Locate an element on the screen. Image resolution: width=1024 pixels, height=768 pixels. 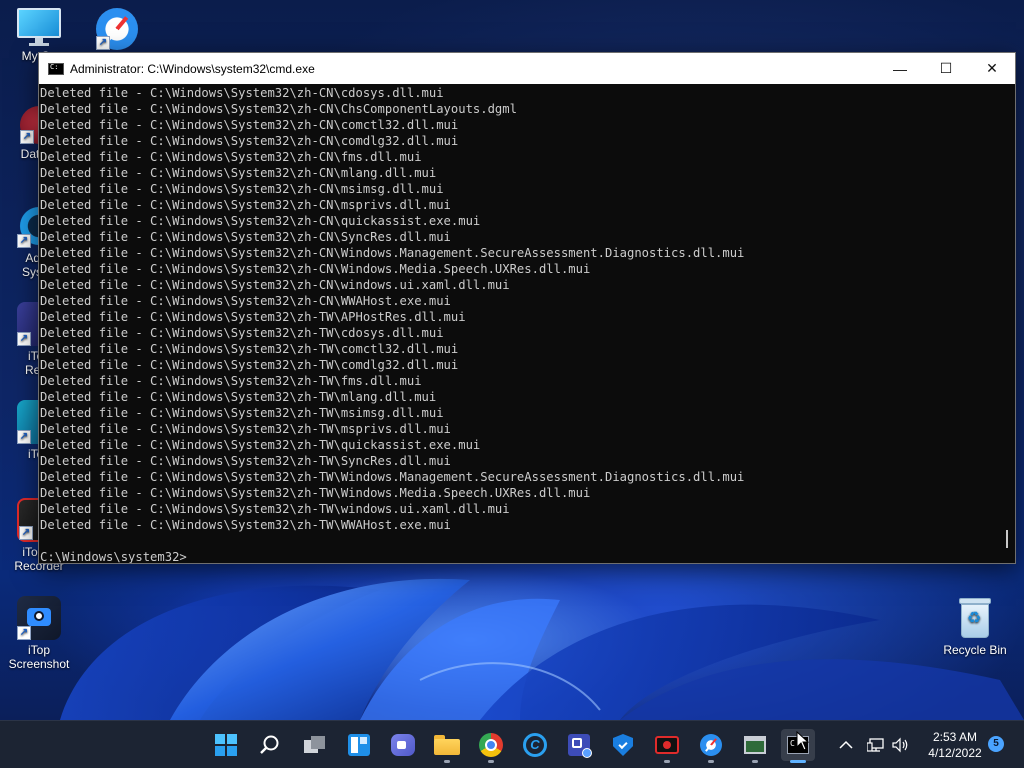
chrome-icon is located at coordinates (491, 745).